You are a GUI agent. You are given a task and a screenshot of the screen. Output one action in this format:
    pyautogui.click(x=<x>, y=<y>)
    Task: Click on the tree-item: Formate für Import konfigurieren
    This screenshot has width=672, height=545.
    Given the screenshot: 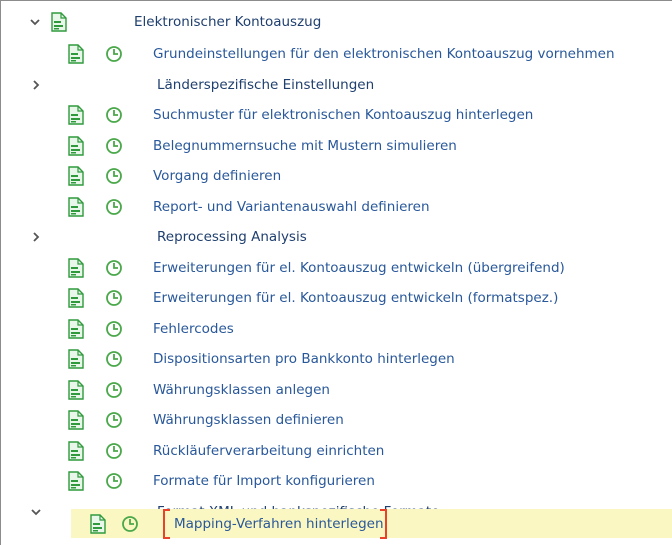 What is the action you would take?
    pyautogui.click(x=336, y=481)
    